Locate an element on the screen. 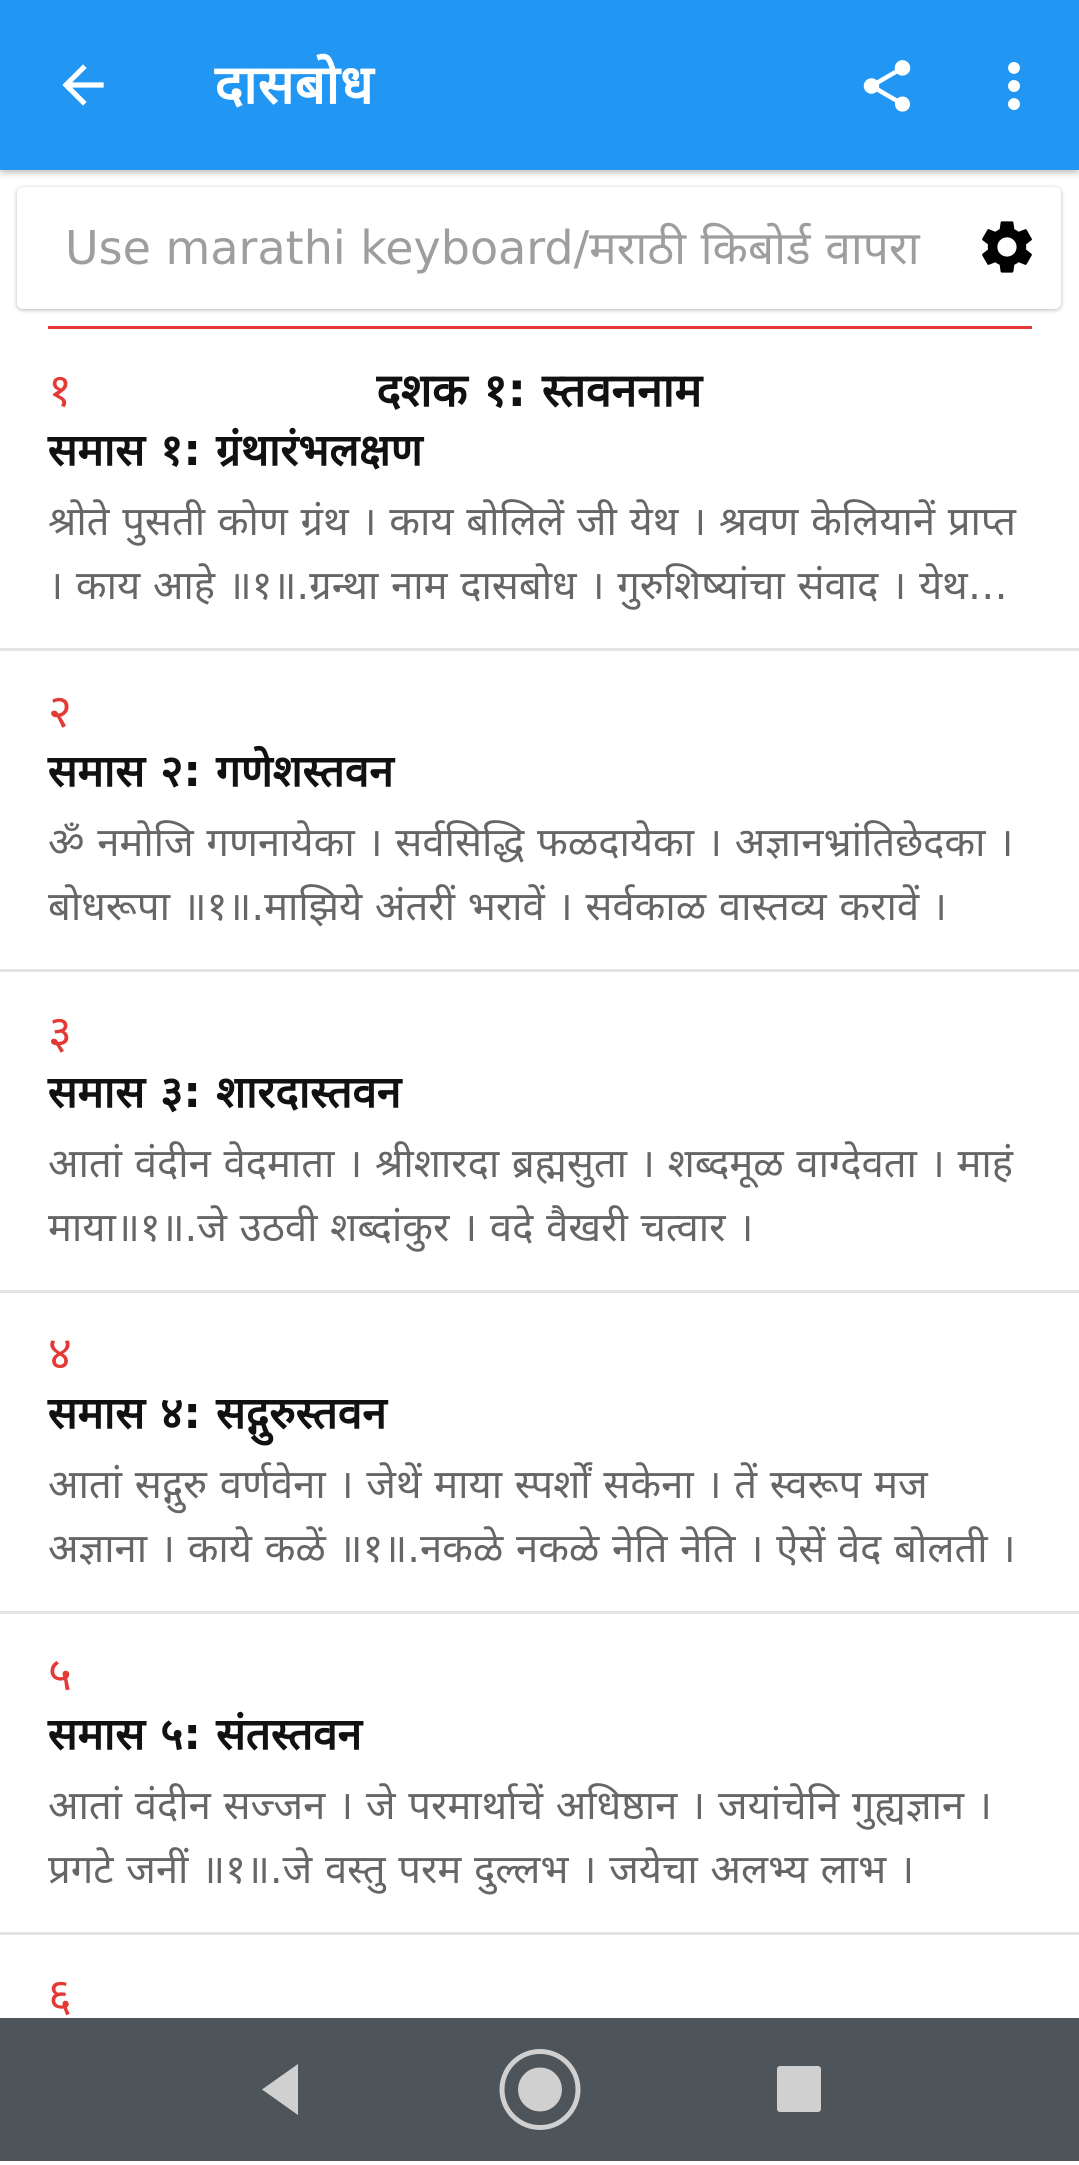  item-number: २ is located at coordinates (60, 711).